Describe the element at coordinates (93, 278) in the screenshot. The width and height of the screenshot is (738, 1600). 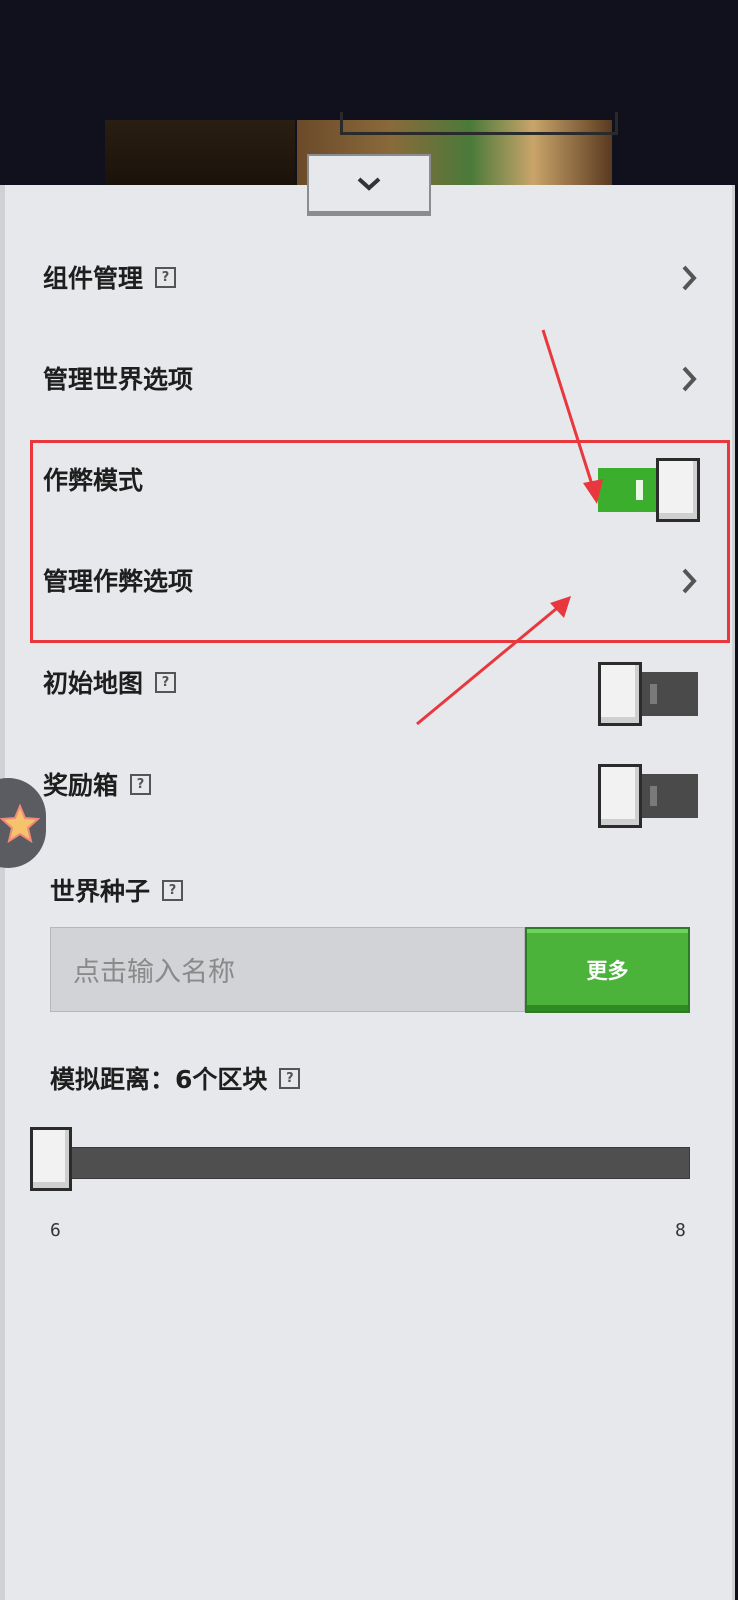
I see `row-label: 组件管理` at that location.